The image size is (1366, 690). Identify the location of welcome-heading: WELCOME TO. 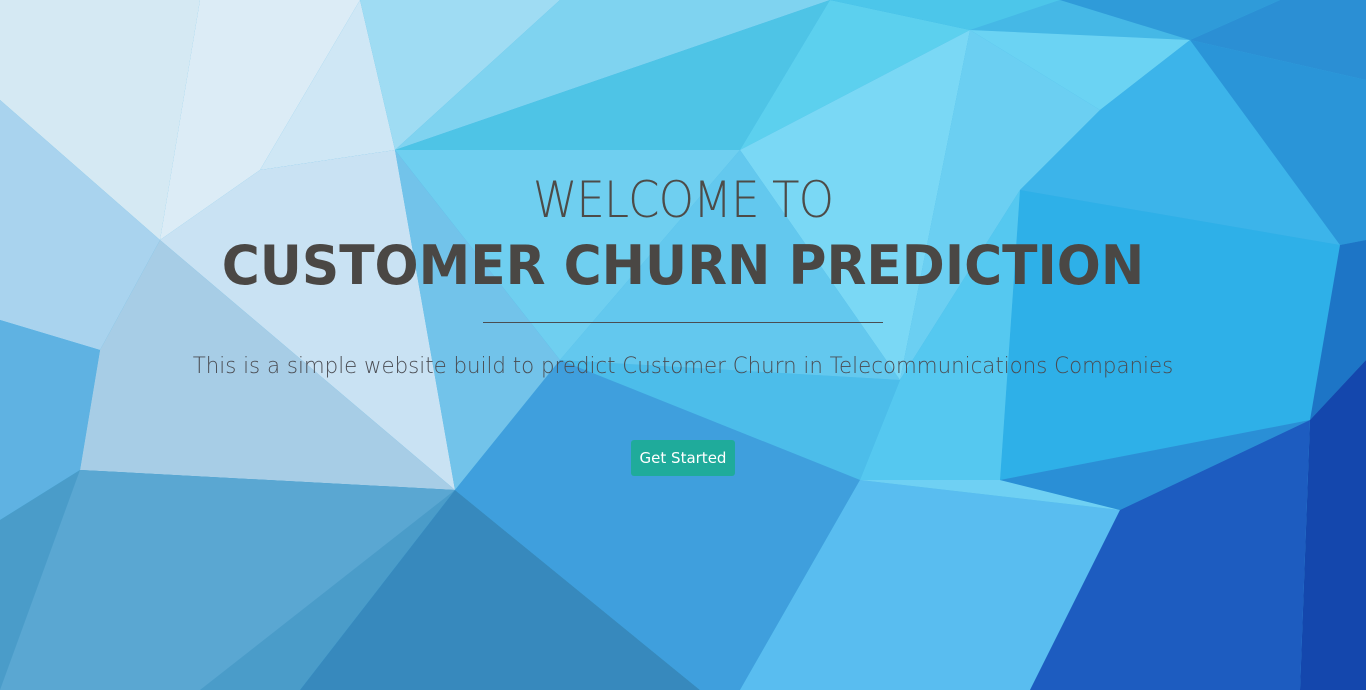
(683, 200).